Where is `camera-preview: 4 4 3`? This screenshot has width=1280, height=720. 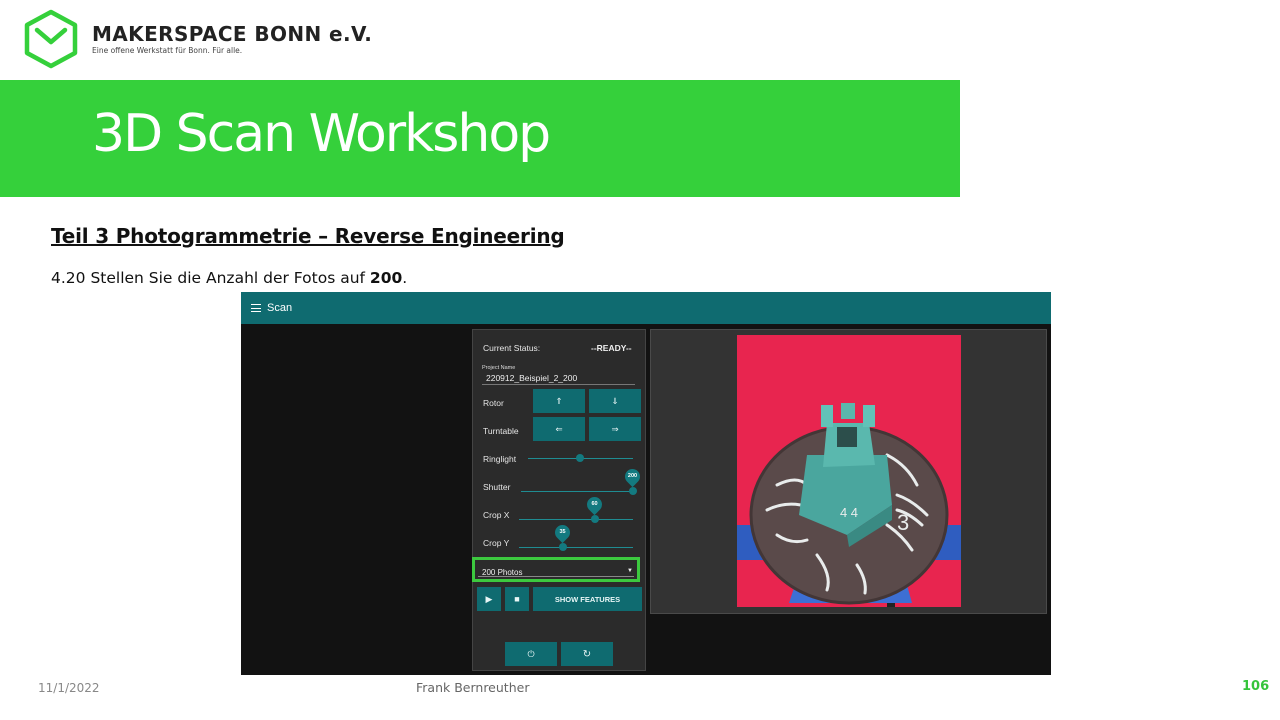 camera-preview: 4 4 3 is located at coordinates (848, 471).